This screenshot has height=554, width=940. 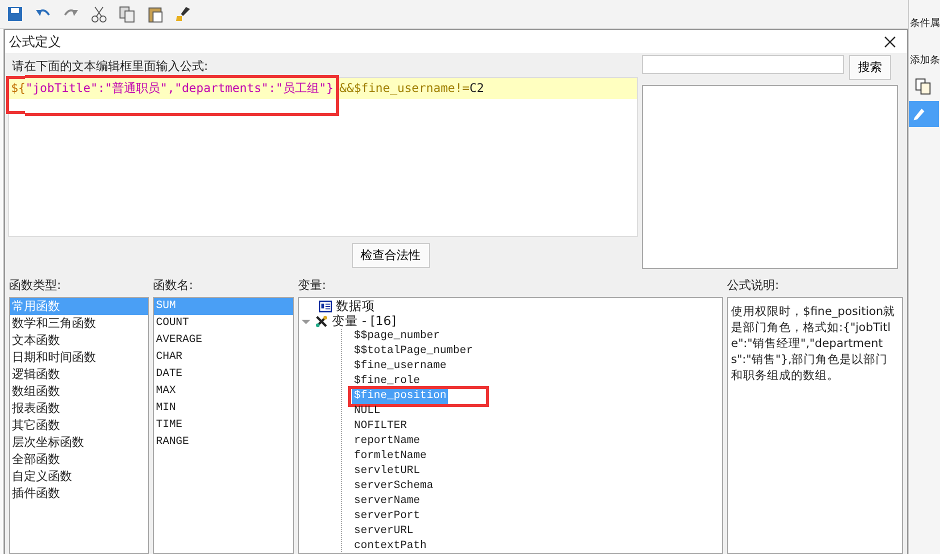 I want to click on paste-icon, so click(x=155, y=14).